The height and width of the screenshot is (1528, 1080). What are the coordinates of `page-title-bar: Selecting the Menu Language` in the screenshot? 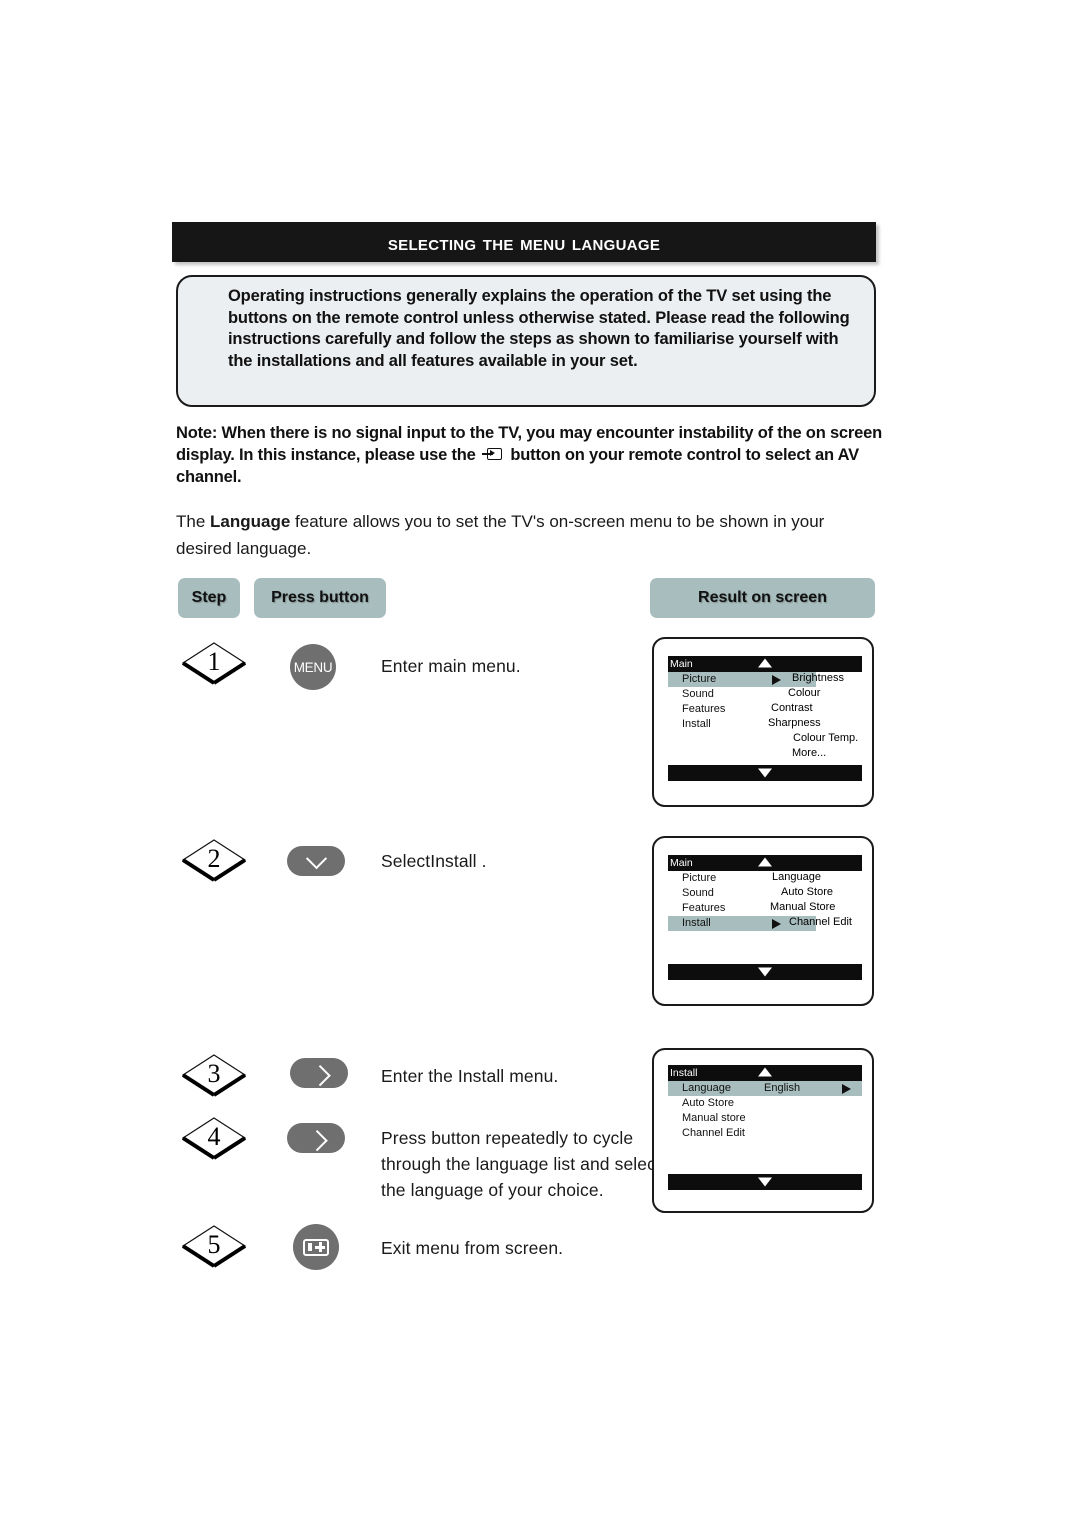 It's located at (524, 242).